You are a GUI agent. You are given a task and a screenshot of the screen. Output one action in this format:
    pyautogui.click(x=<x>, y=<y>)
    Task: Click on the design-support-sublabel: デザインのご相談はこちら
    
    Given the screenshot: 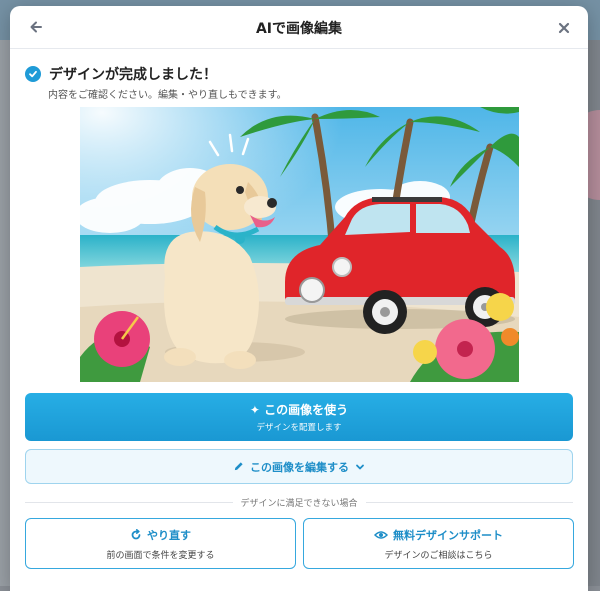 What is the action you would take?
    pyautogui.click(x=438, y=555)
    